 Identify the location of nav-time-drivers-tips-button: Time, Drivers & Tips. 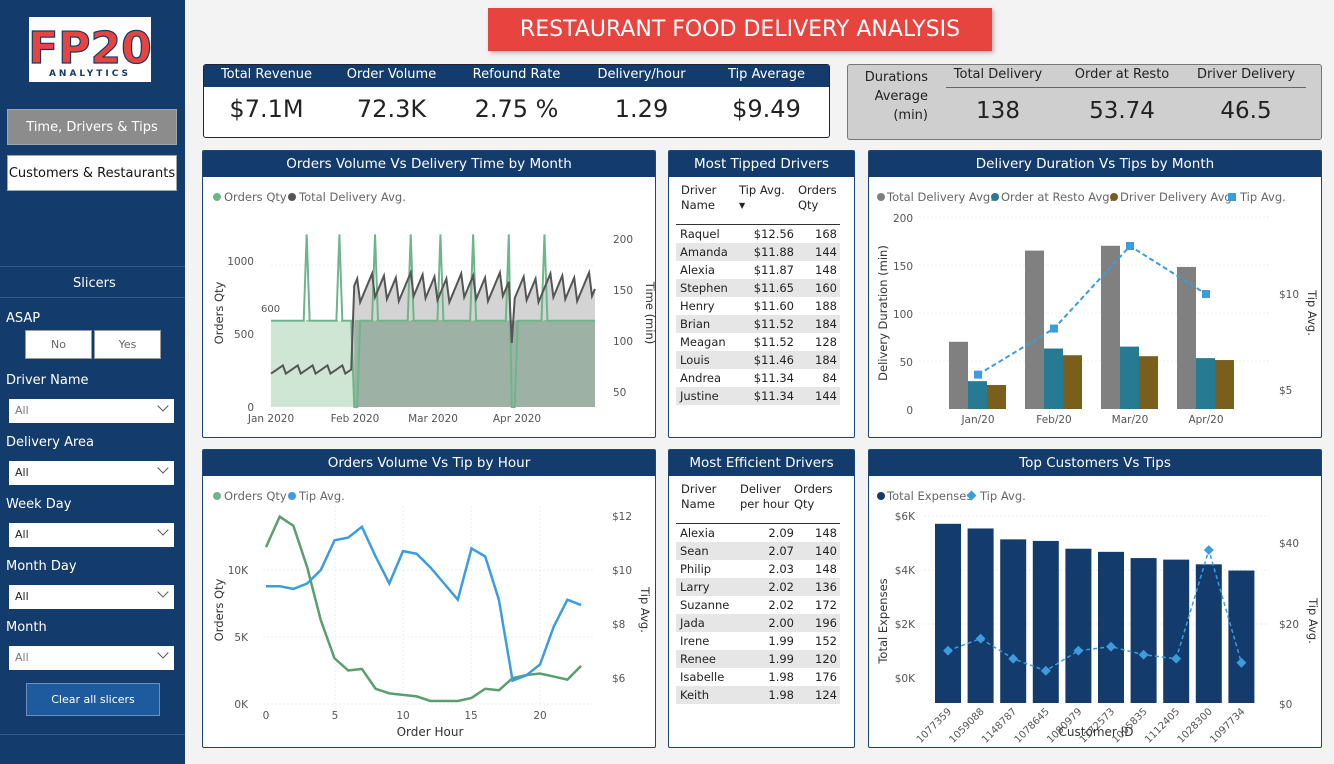
(92, 127).